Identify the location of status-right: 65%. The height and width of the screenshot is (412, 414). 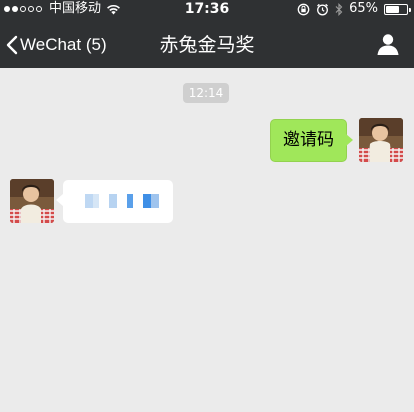
(354, 9).